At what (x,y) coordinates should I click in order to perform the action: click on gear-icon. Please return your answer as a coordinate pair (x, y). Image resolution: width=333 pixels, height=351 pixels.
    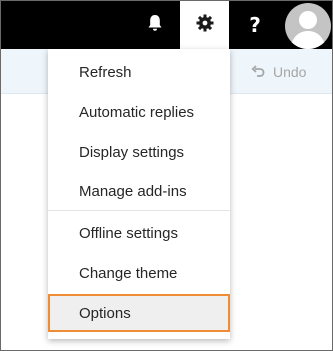
    Looking at the image, I should click on (205, 25).